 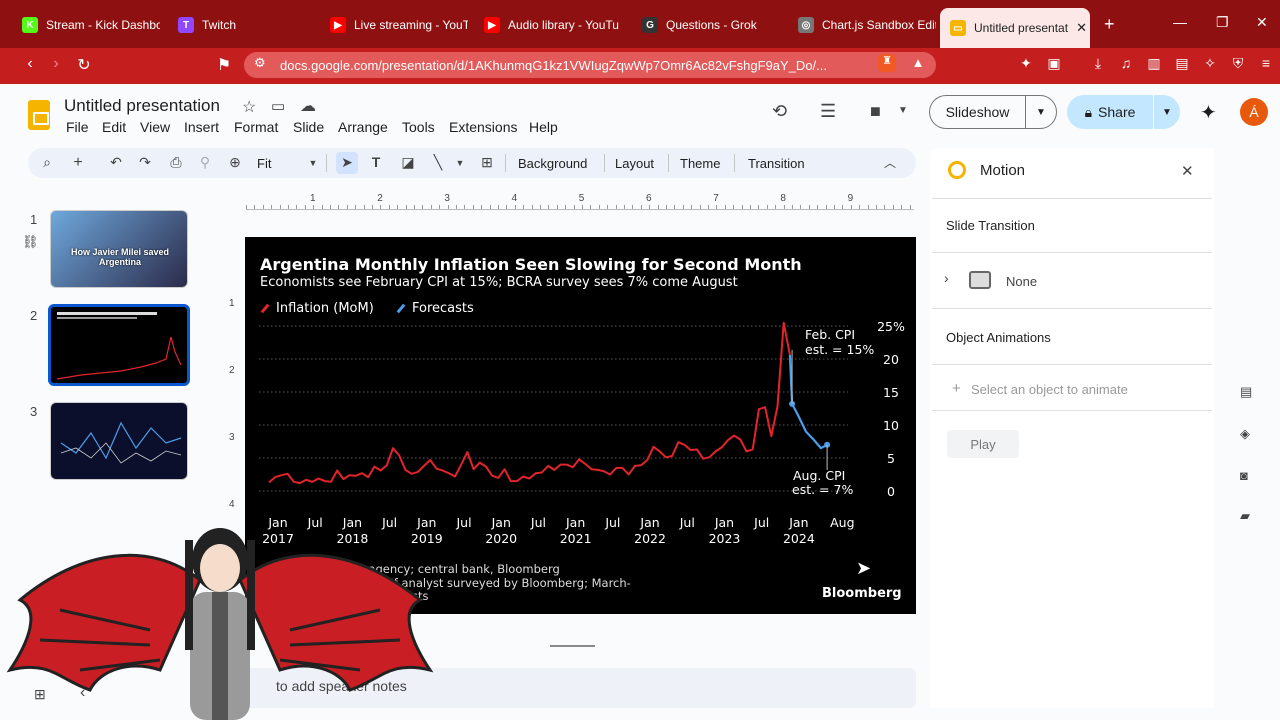 What do you see at coordinates (1245, 434) in the screenshot?
I see `tasks-icon: ◈` at bounding box center [1245, 434].